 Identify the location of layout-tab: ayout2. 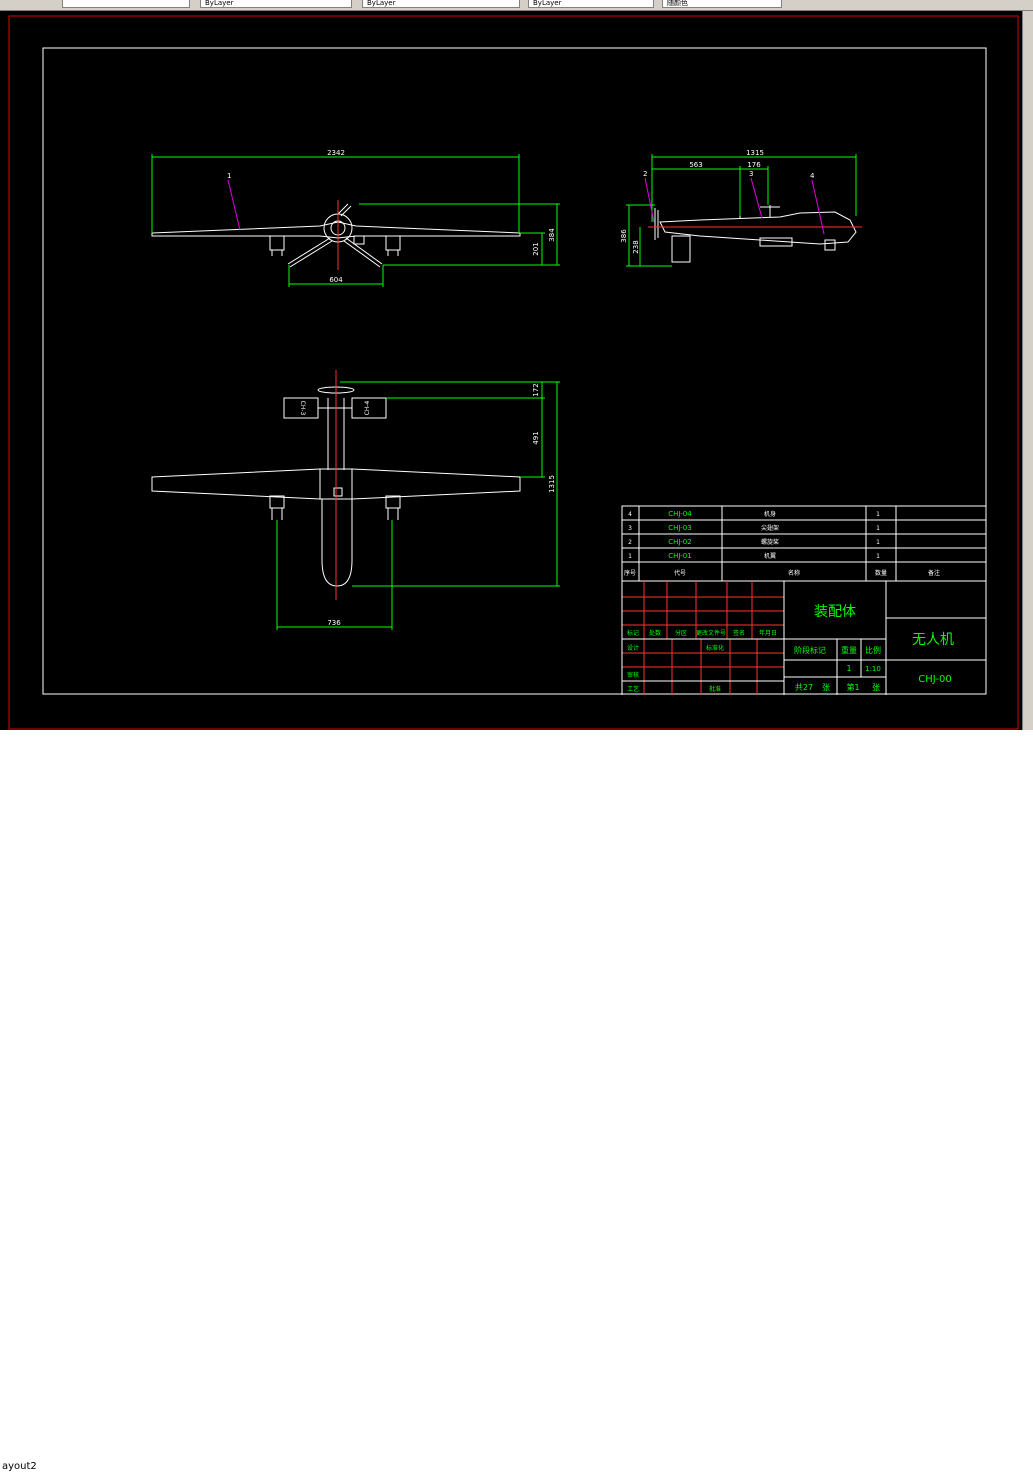
(19, 1467).